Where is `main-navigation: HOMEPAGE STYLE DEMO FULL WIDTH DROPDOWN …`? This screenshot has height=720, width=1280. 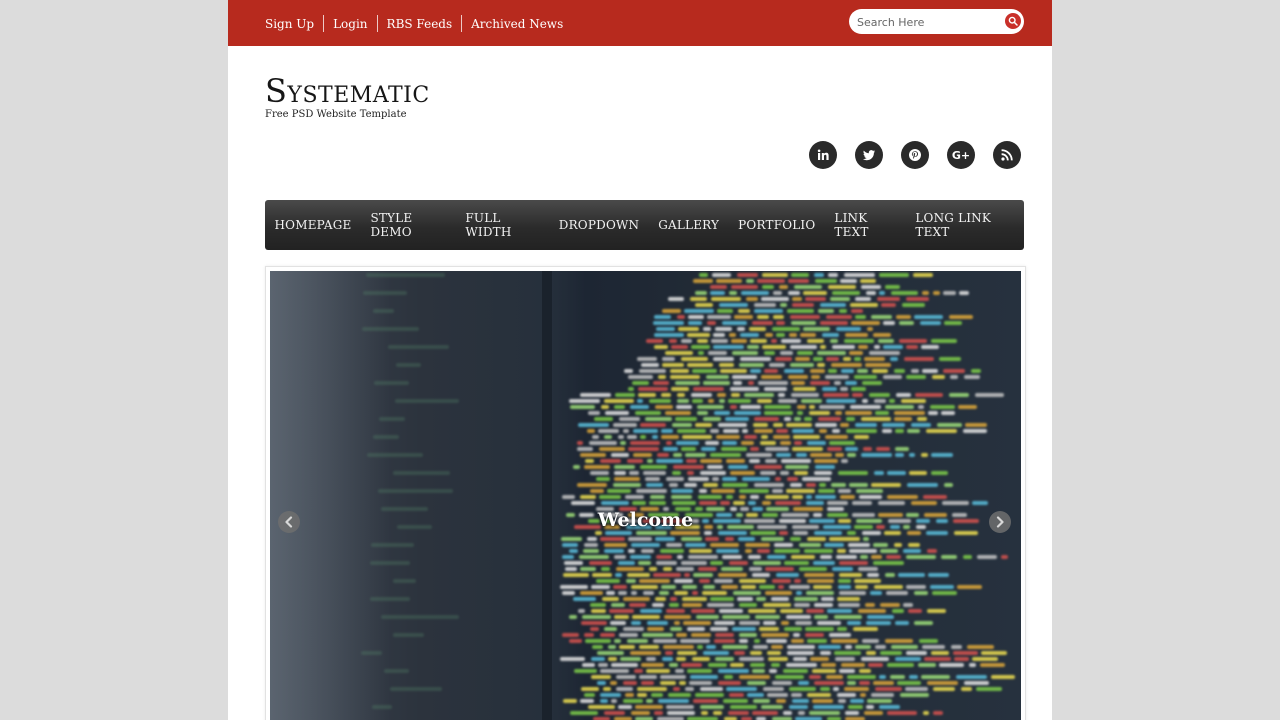 main-navigation: HOMEPAGE STYLE DEMO FULL WIDTH DROPDOWN … is located at coordinates (644, 225).